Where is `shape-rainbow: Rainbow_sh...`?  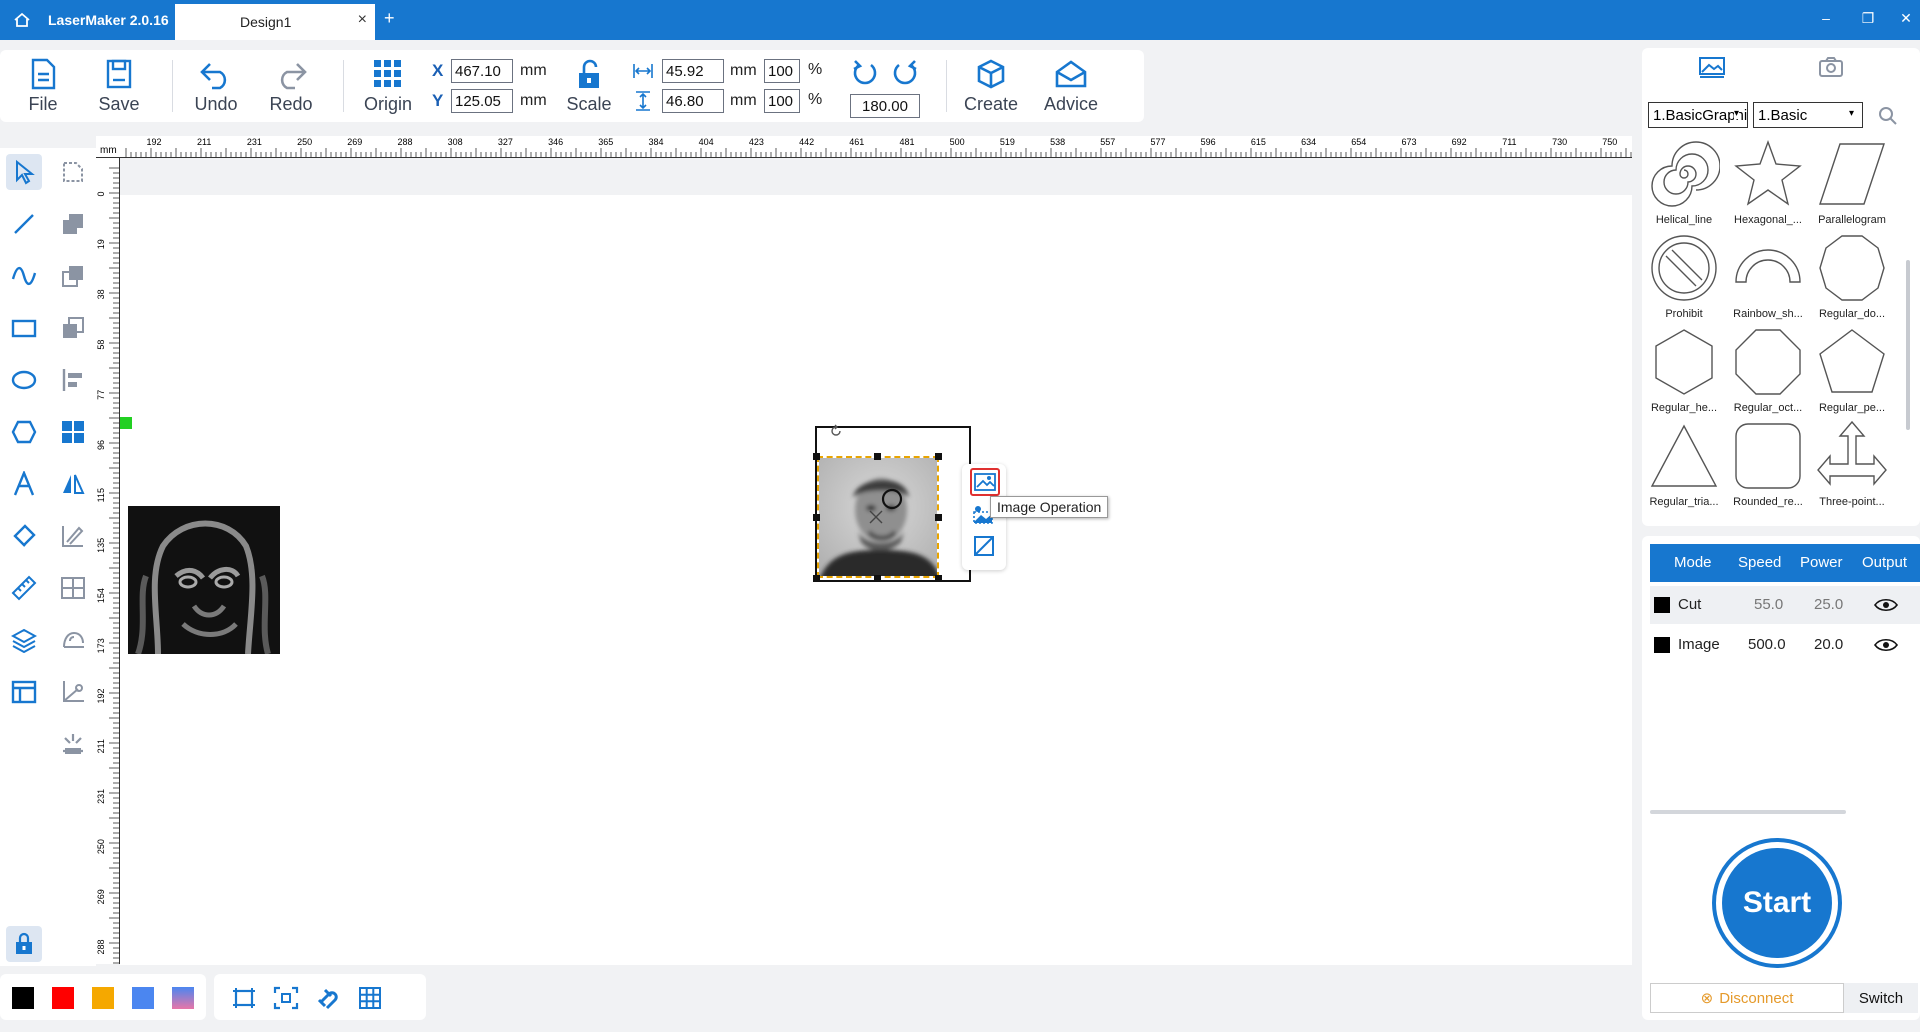 shape-rainbow: Rainbow_sh... is located at coordinates (1768, 276).